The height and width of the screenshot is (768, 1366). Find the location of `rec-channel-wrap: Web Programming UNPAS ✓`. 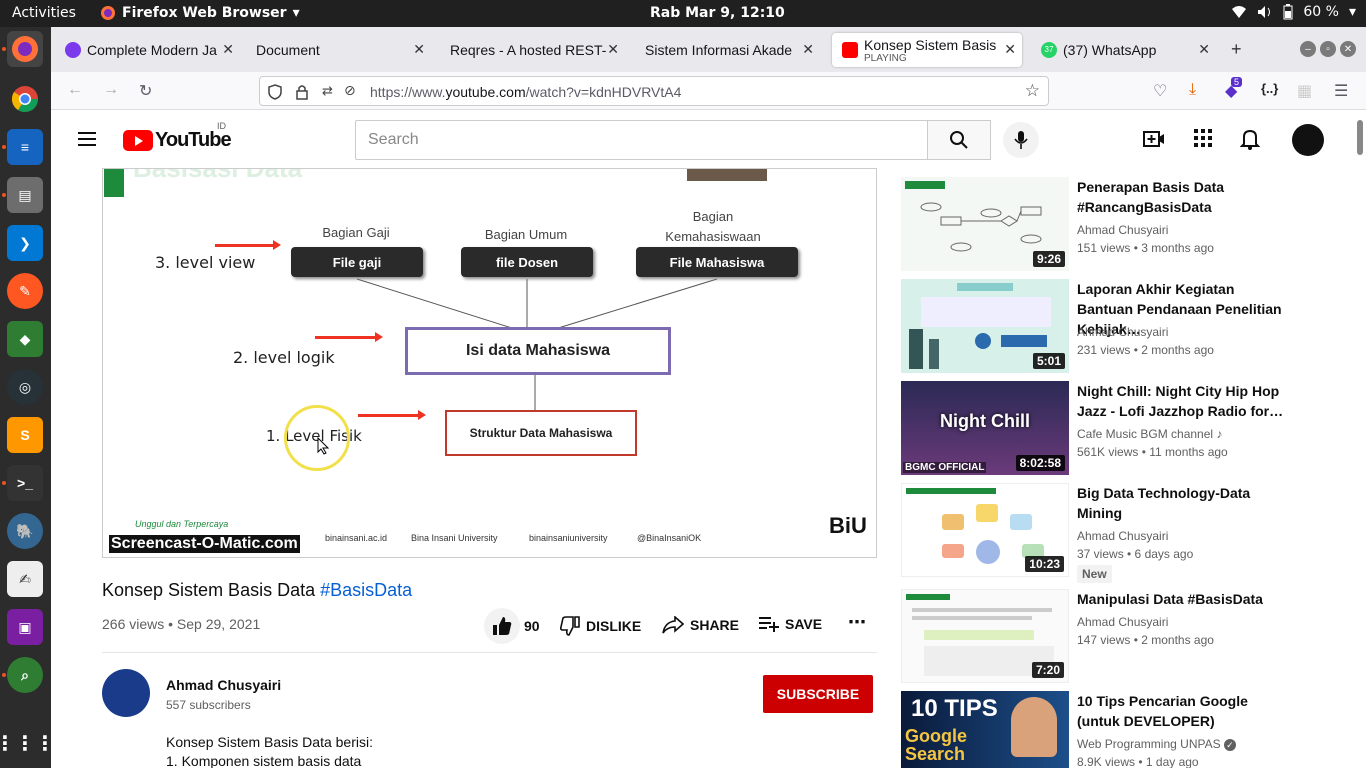

rec-channel-wrap: Web Programming UNPAS ✓ is located at coordinates (1156, 744).